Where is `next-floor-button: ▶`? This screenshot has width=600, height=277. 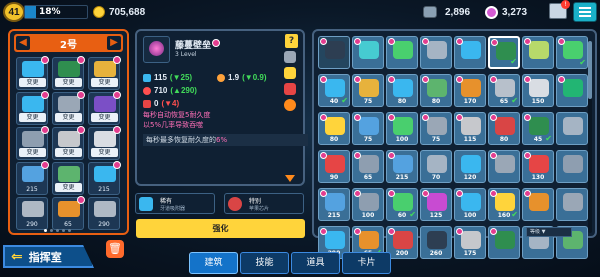
next-floor-button: ▶ is located at coordinates (114, 43).